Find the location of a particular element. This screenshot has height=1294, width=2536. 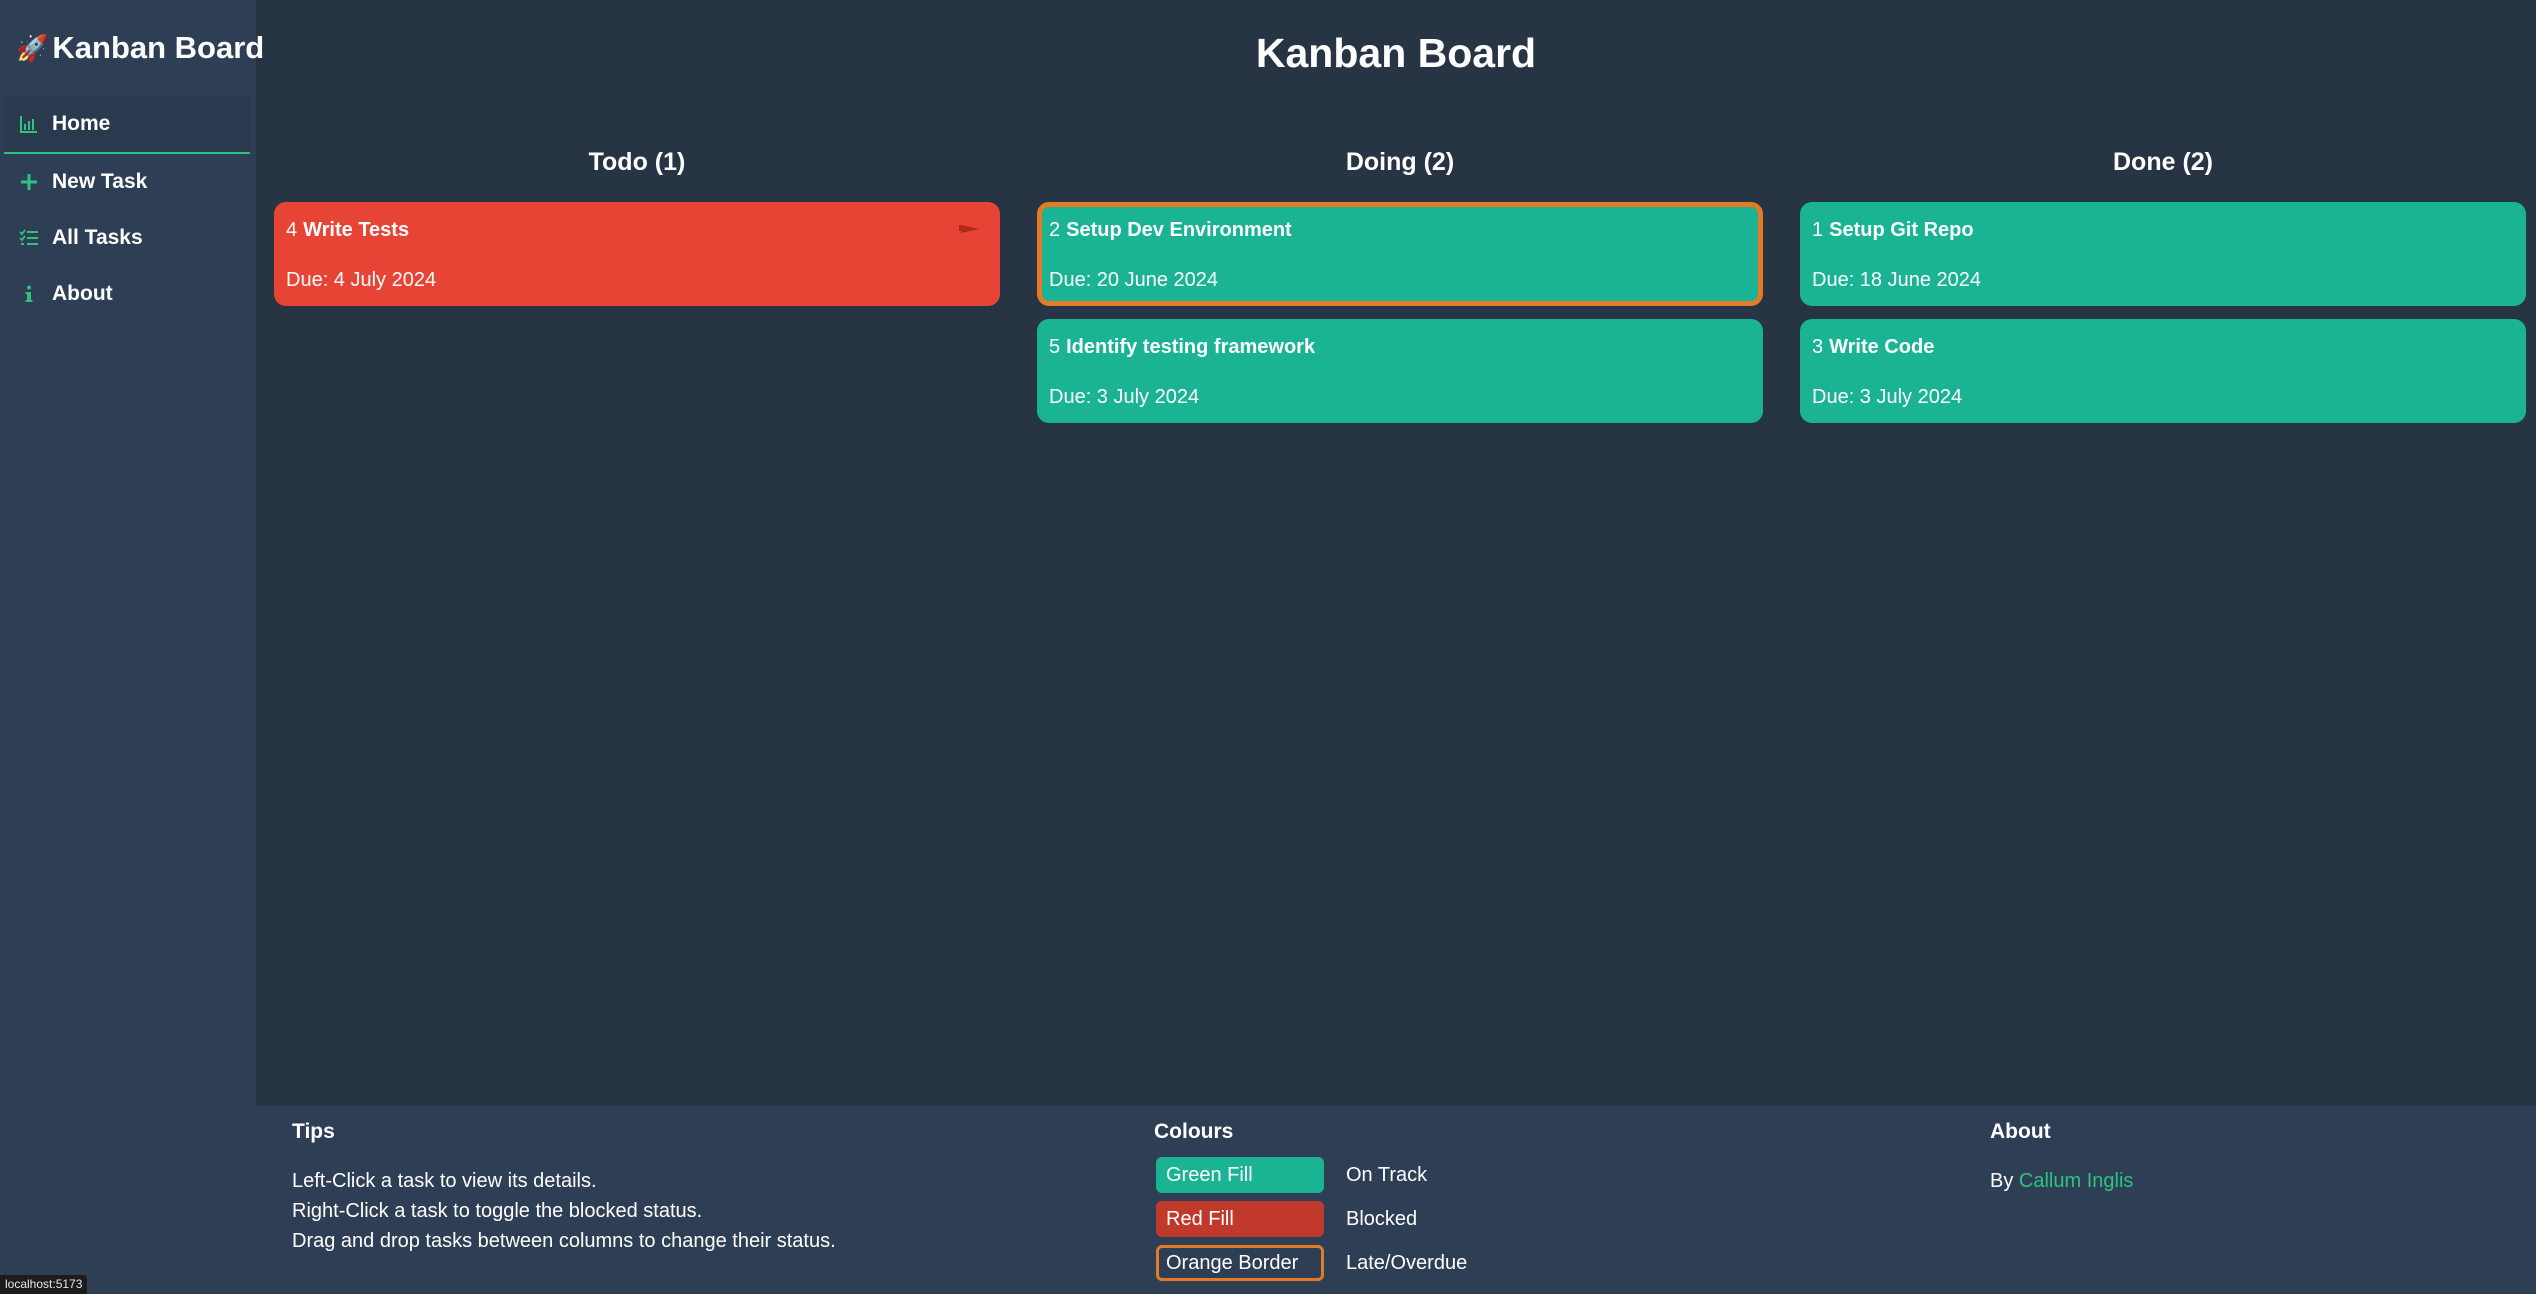

task-card: 4 Write Tests Due: 4 July 2024 is located at coordinates (637, 254).